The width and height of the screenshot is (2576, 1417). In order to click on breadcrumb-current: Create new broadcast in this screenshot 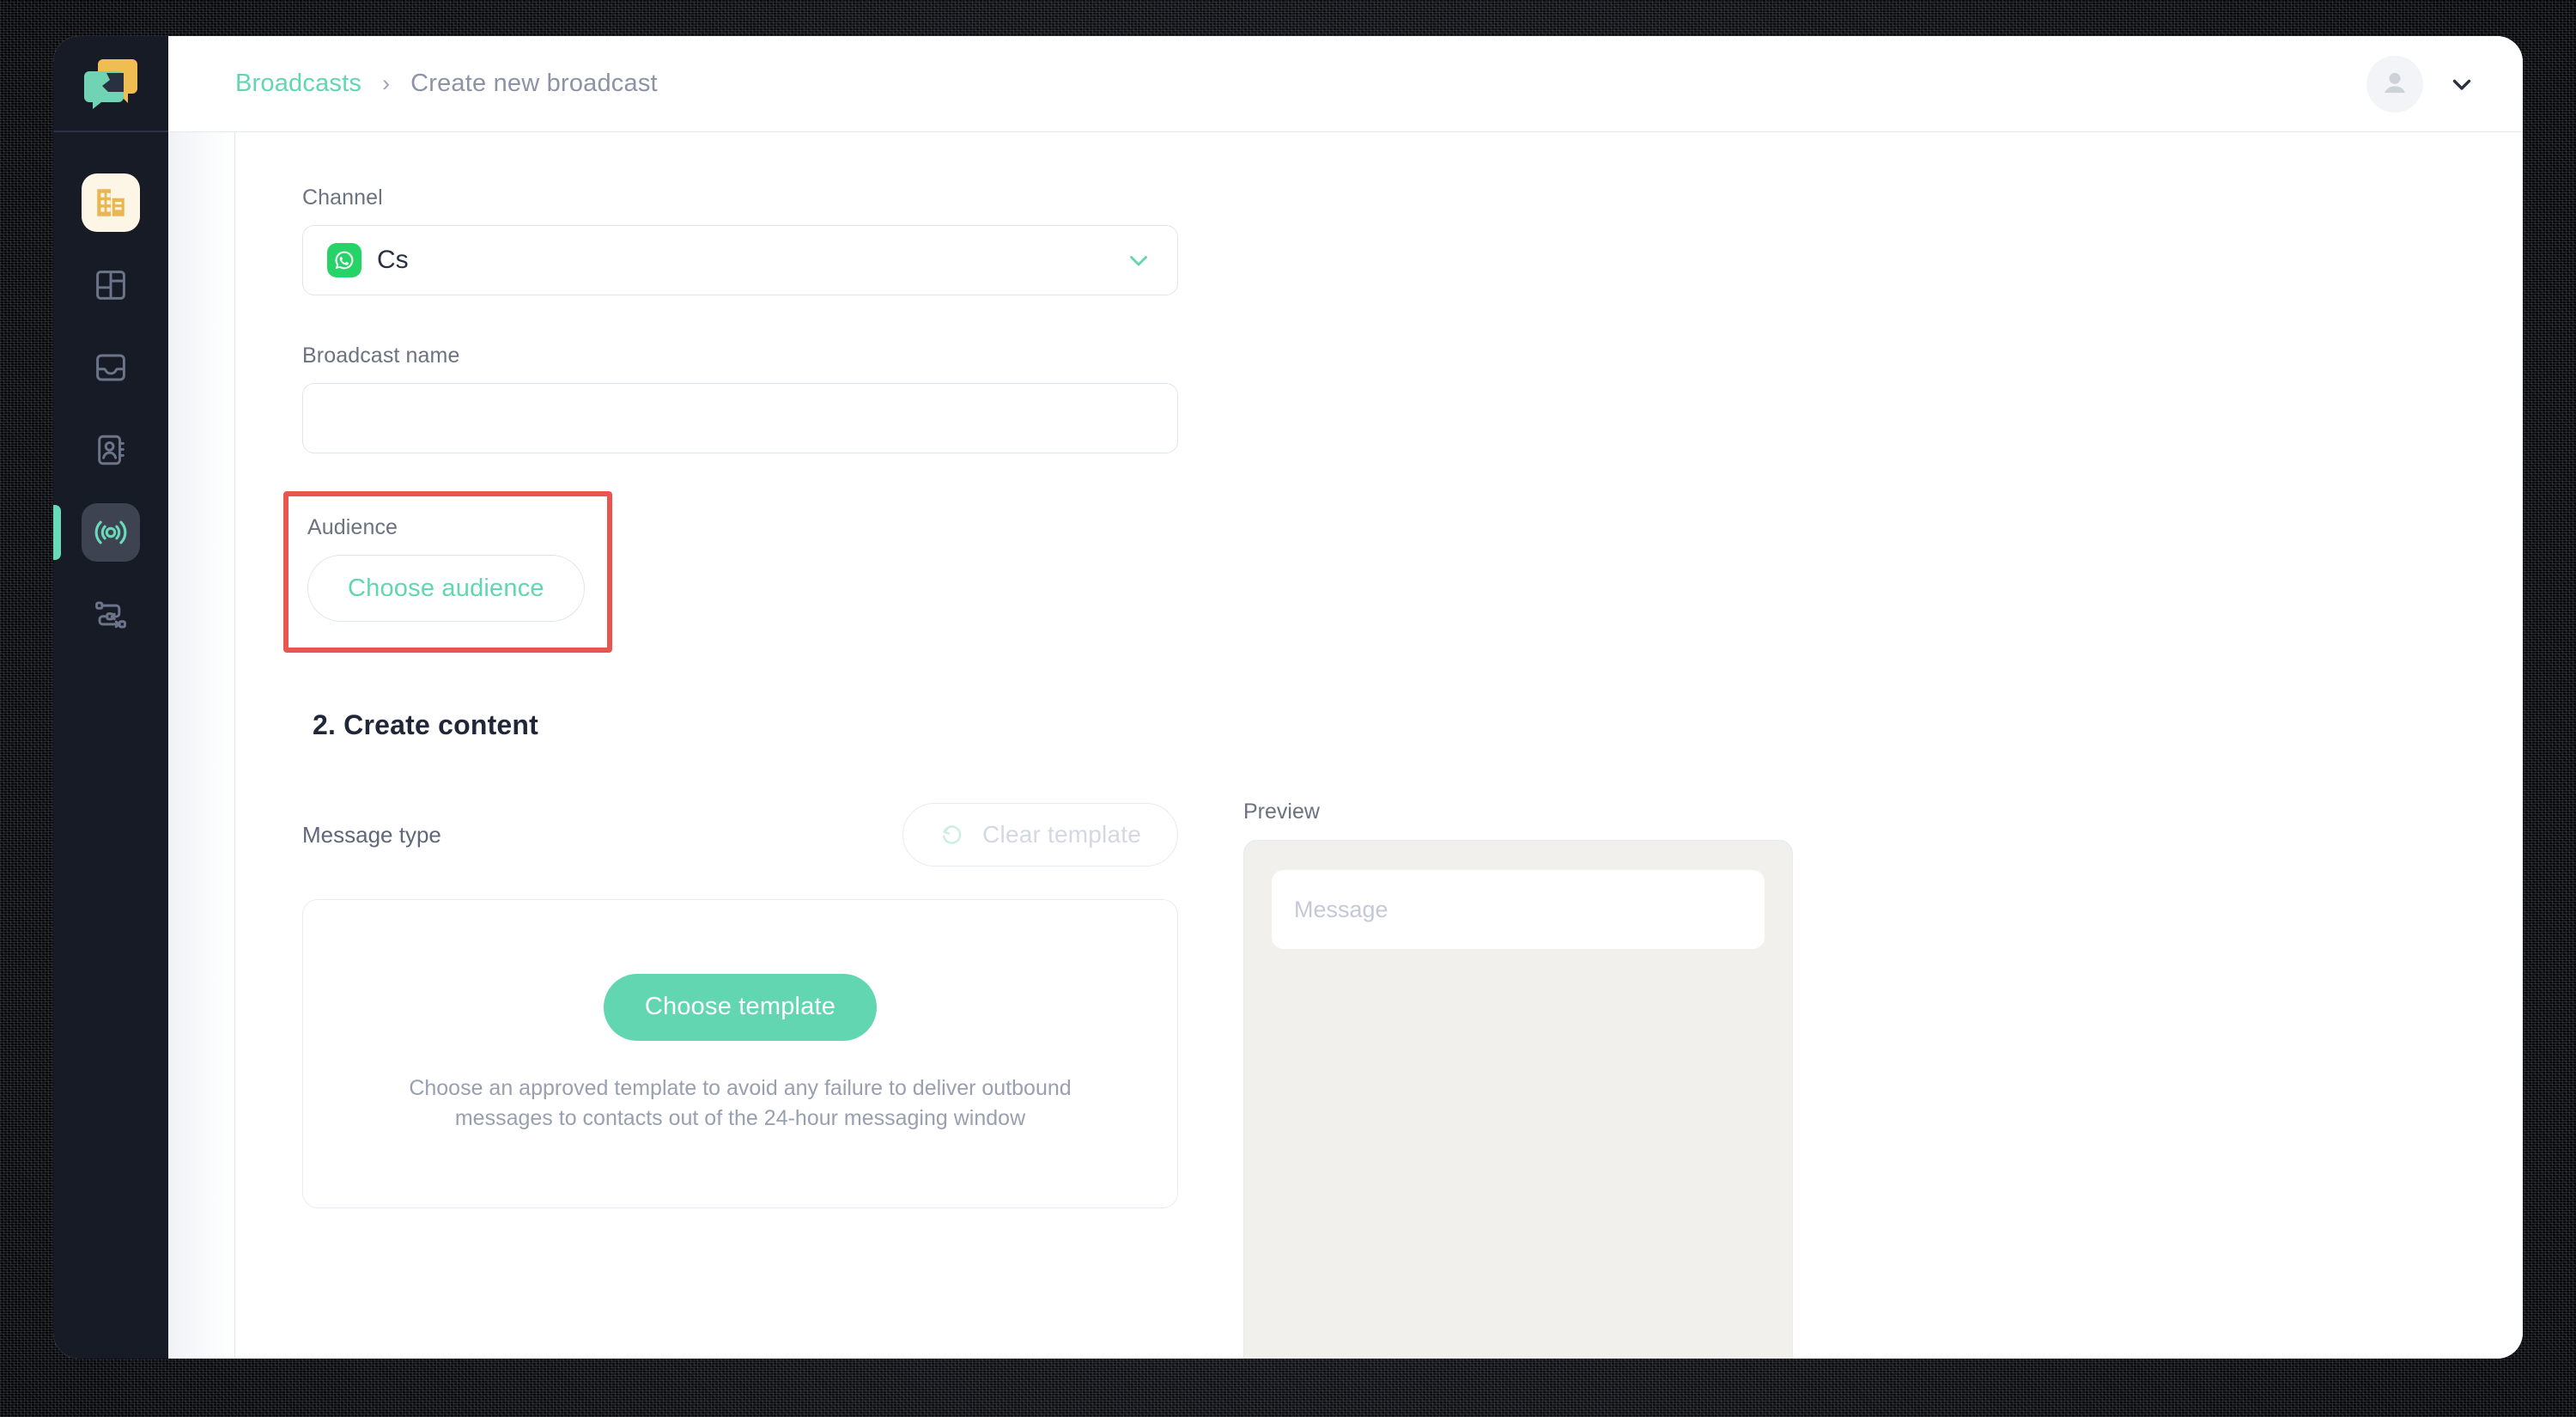, I will do `click(534, 83)`.